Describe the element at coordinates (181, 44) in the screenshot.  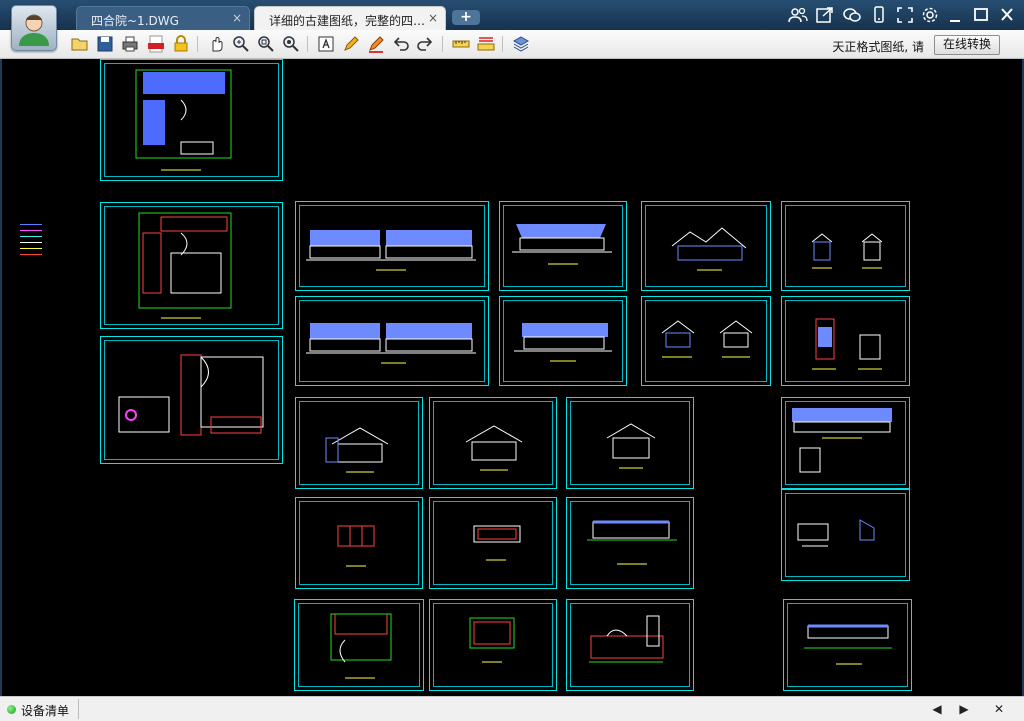
I see `lock-icon` at that location.